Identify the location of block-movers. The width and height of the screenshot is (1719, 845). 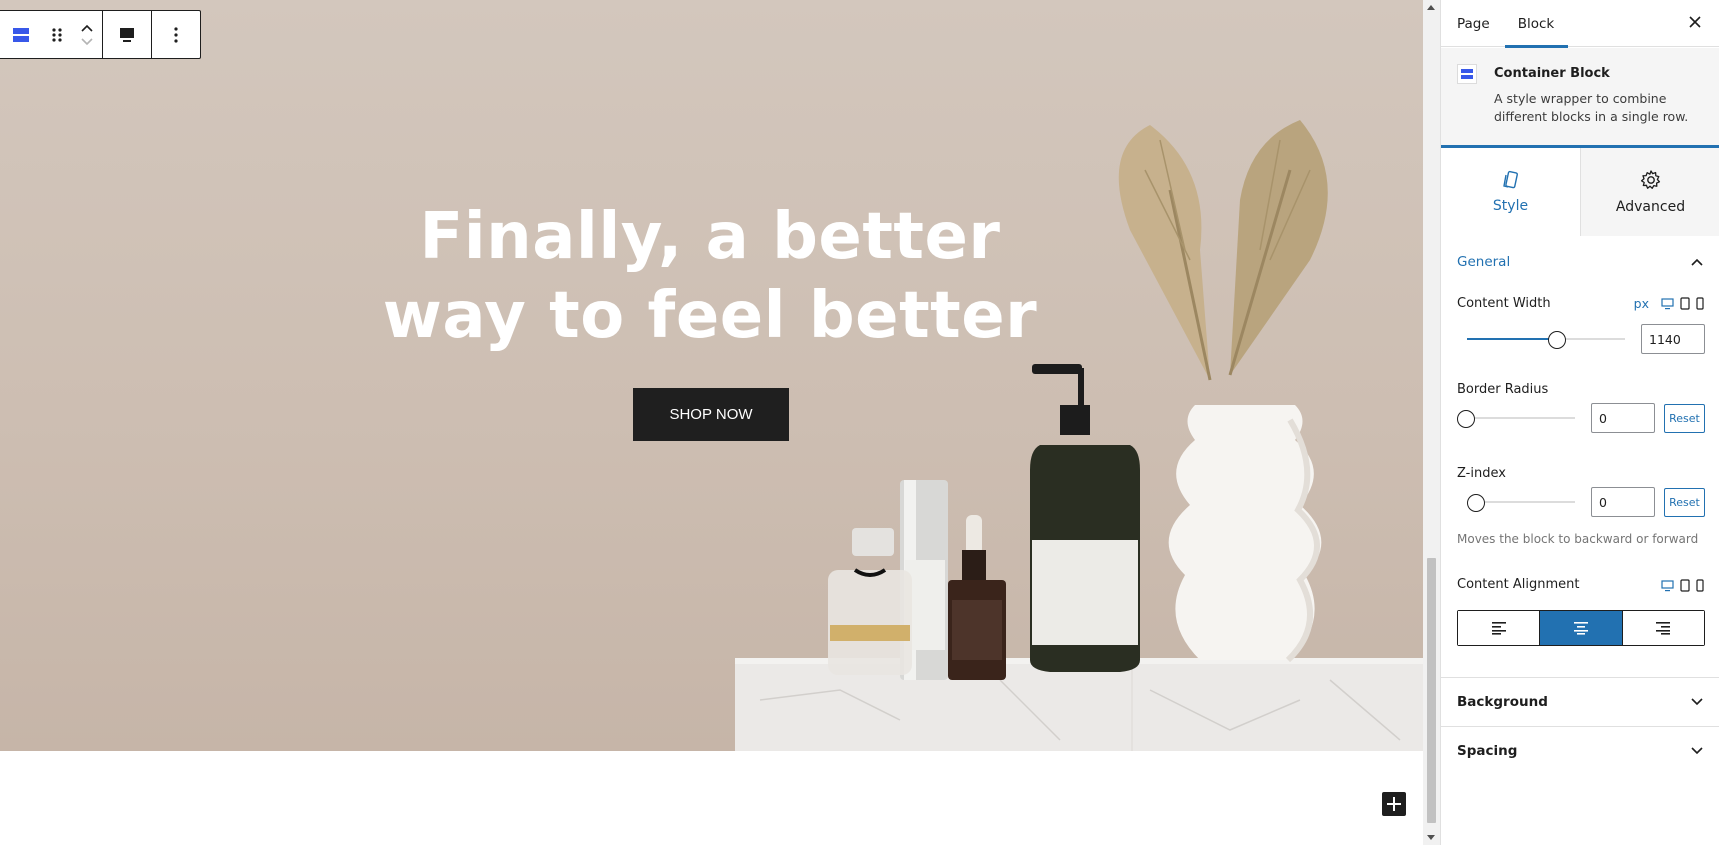
(87, 34).